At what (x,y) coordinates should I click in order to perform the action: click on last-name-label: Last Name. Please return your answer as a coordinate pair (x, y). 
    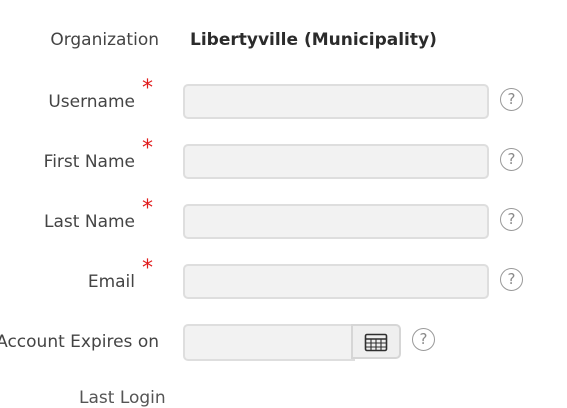
    Looking at the image, I should click on (89, 222).